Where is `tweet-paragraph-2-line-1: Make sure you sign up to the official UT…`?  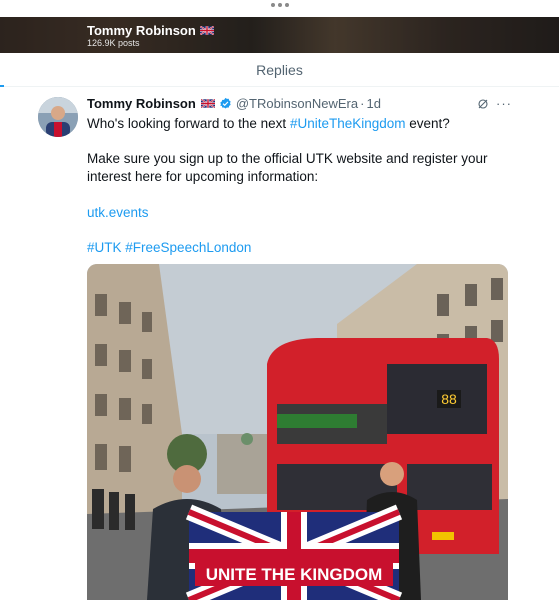 tweet-paragraph-2-line-1: Make sure you sign up to the official UT… is located at coordinates (287, 158).